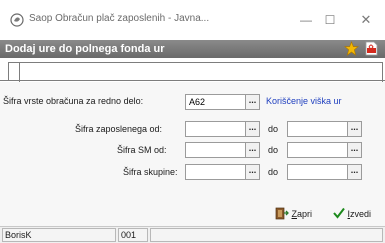  Describe the element at coordinates (119, 129) in the screenshot. I see `label-employee-from: Šifra zaposlenega od:` at that location.